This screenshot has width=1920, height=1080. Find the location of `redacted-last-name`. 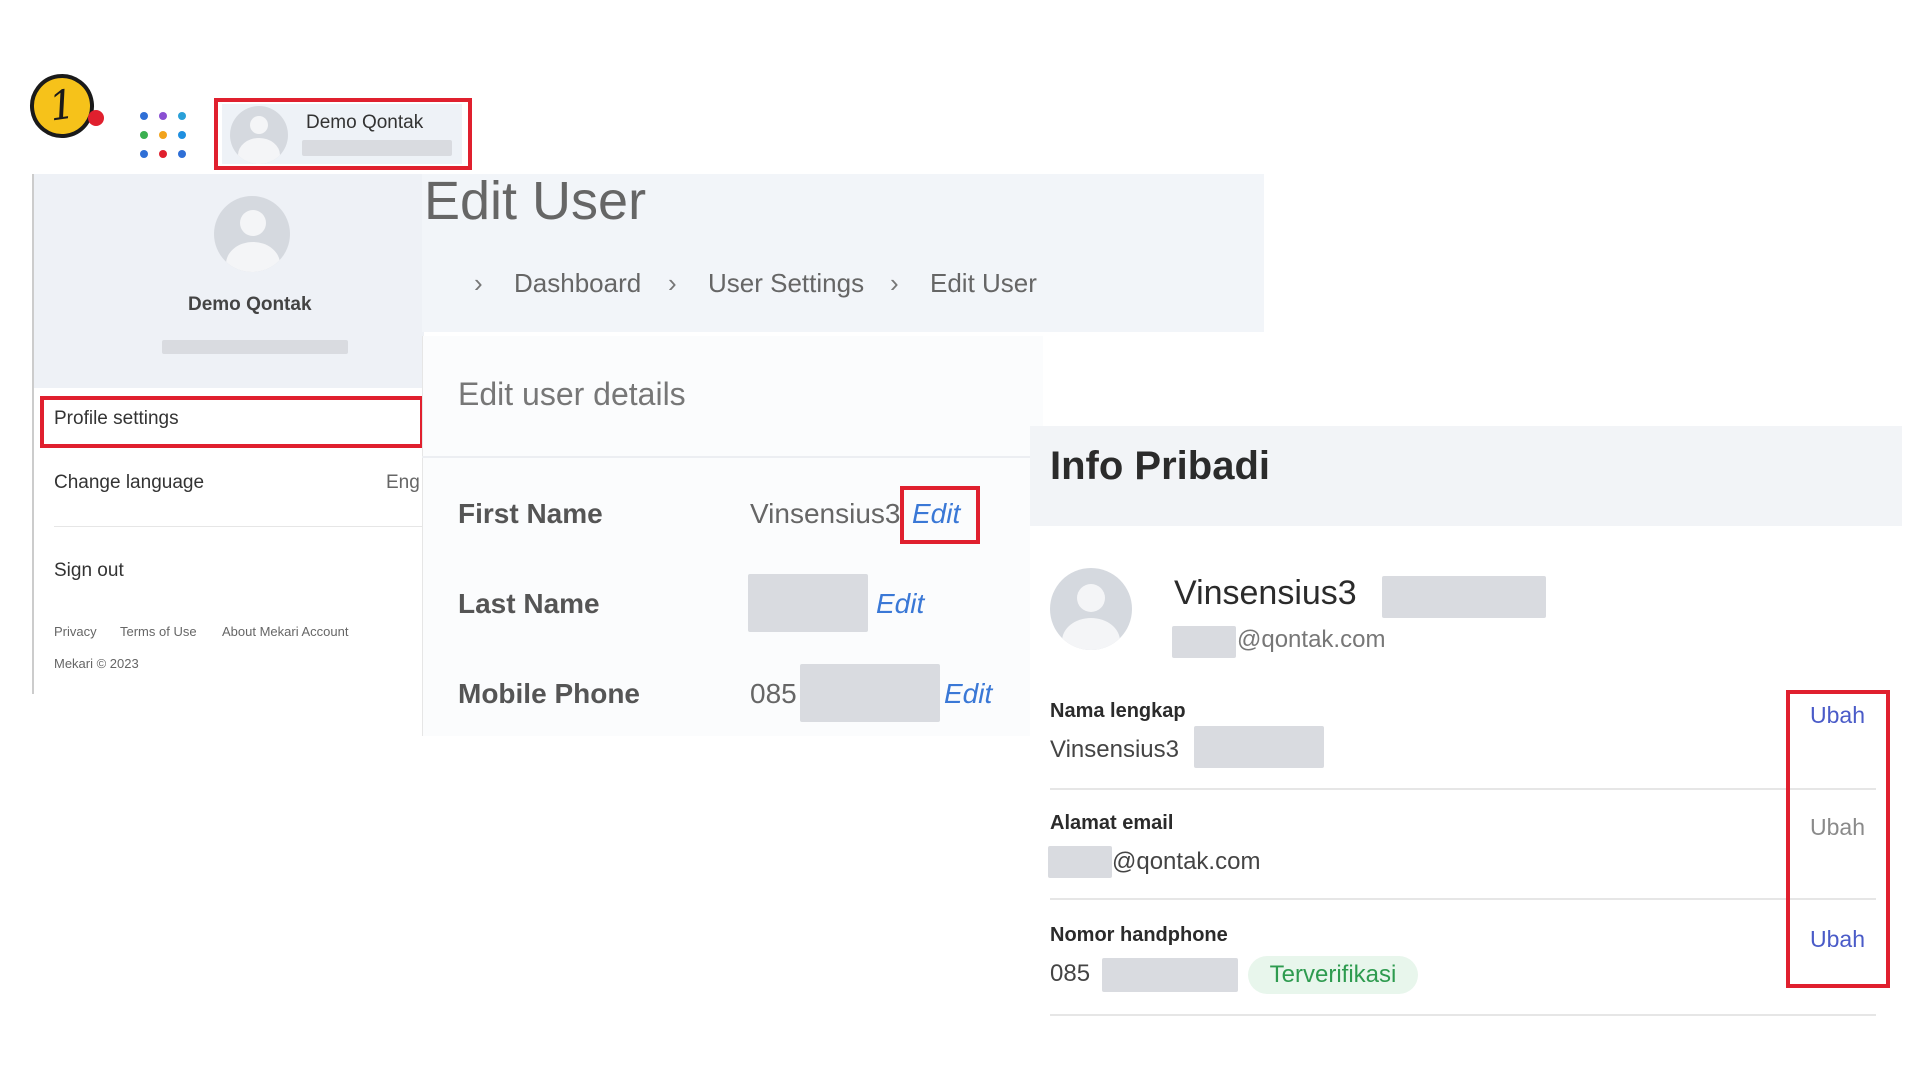

redacted-last-name is located at coordinates (808, 603).